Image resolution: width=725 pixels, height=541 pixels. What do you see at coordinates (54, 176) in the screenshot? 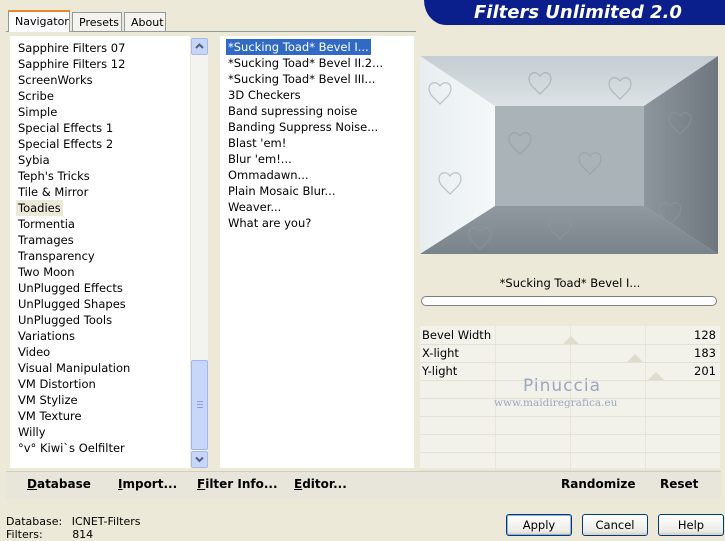
I see `category-item: Teph's Tricks` at bounding box center [54, 176].